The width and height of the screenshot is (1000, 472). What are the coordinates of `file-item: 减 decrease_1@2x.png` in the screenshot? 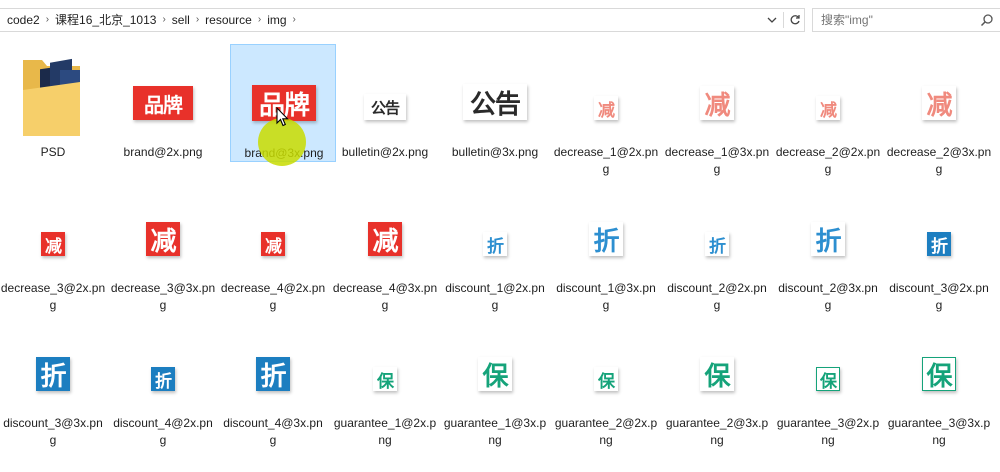 It's located at (606, 110).